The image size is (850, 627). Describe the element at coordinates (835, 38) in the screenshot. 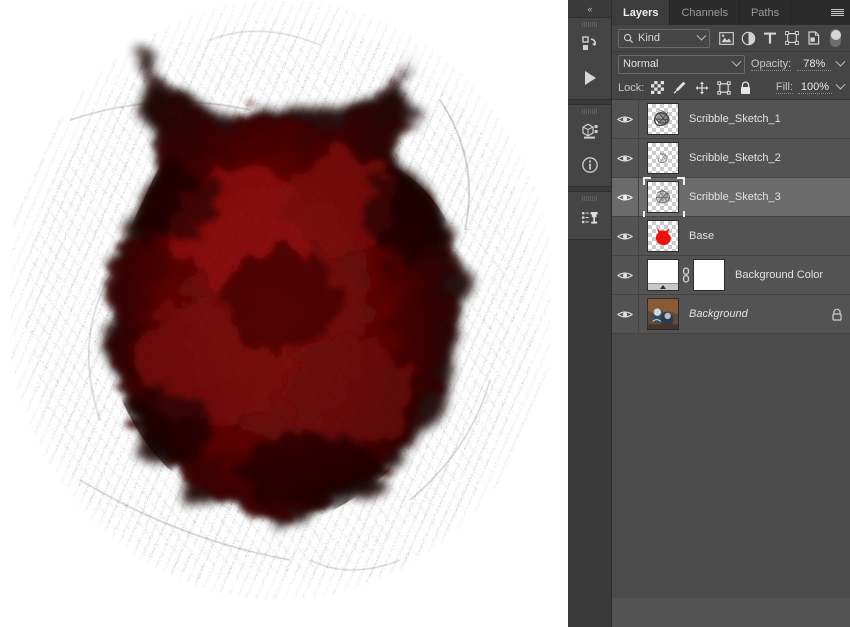

I see `filter-enable-toggle` at that location.